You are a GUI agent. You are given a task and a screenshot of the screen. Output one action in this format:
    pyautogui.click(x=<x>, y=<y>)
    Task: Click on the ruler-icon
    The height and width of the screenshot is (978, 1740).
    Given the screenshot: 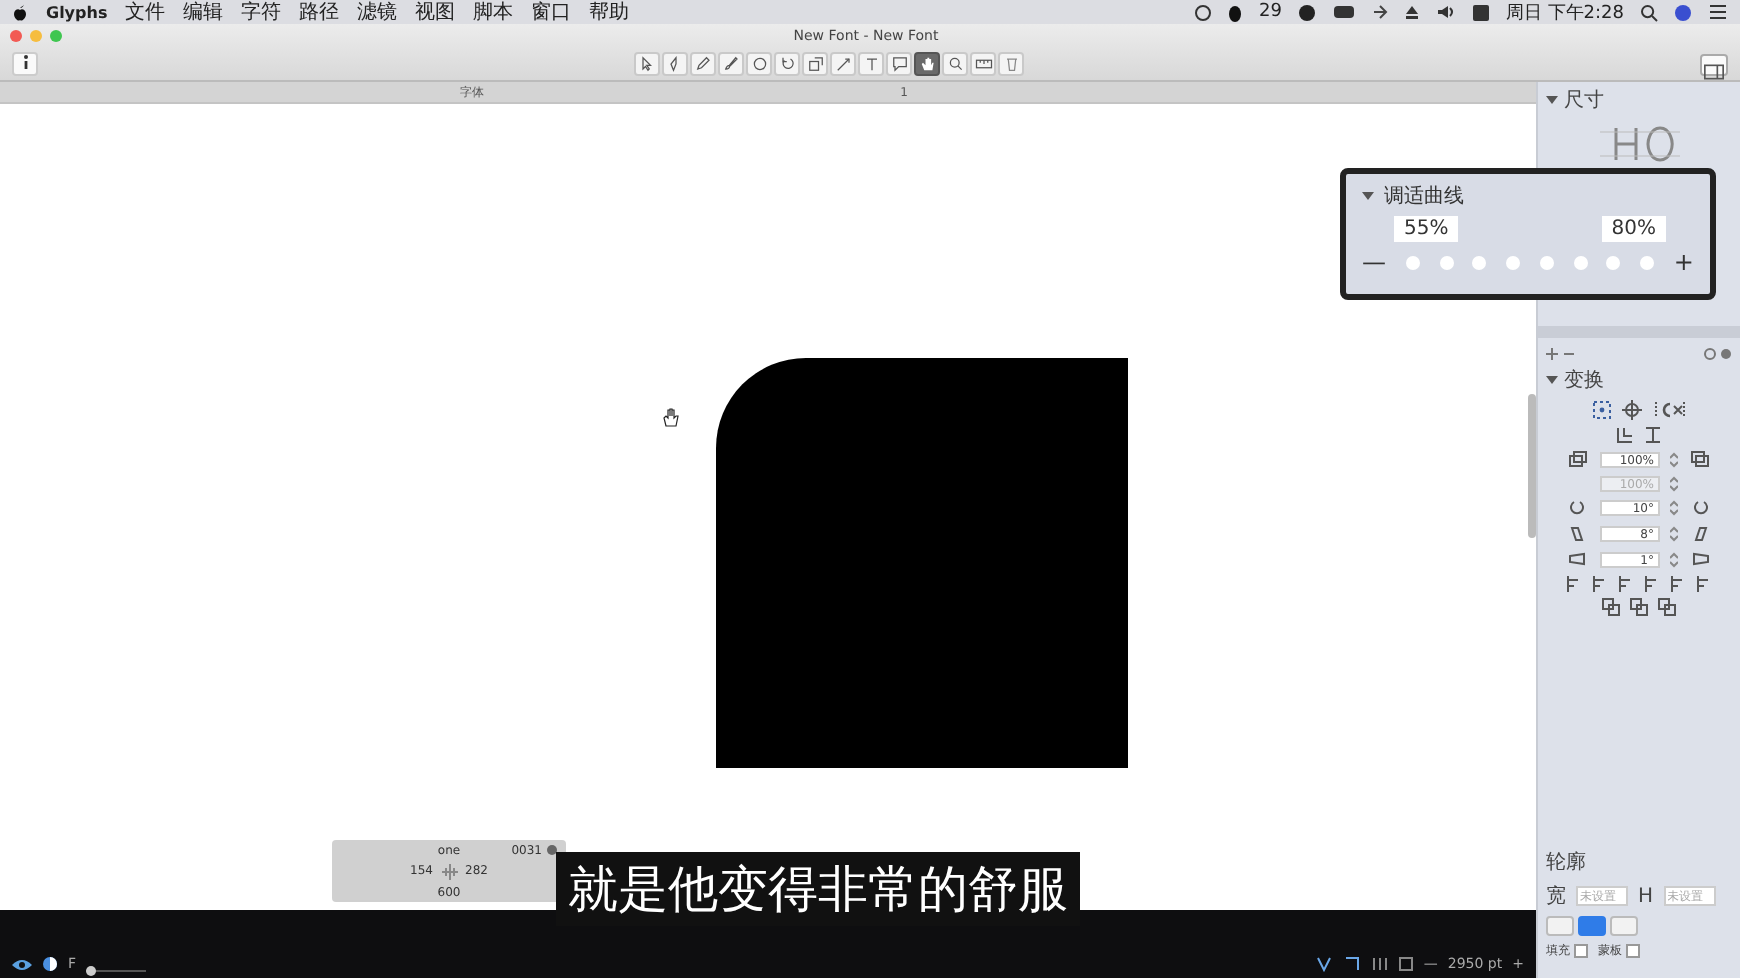 What is the action you would take?
    pyautogui.click(x=983, y=64)
    